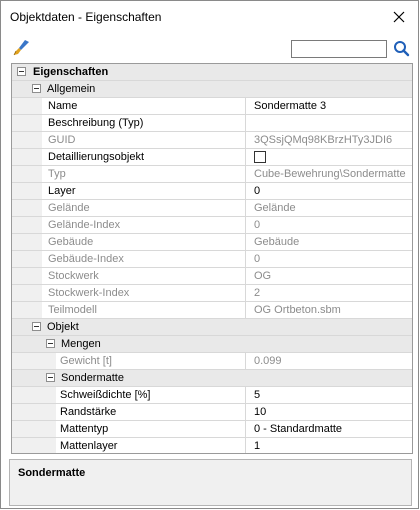  Describe the element at coordinates (399, 17) in the screenshot. I see `close-button` at that location.